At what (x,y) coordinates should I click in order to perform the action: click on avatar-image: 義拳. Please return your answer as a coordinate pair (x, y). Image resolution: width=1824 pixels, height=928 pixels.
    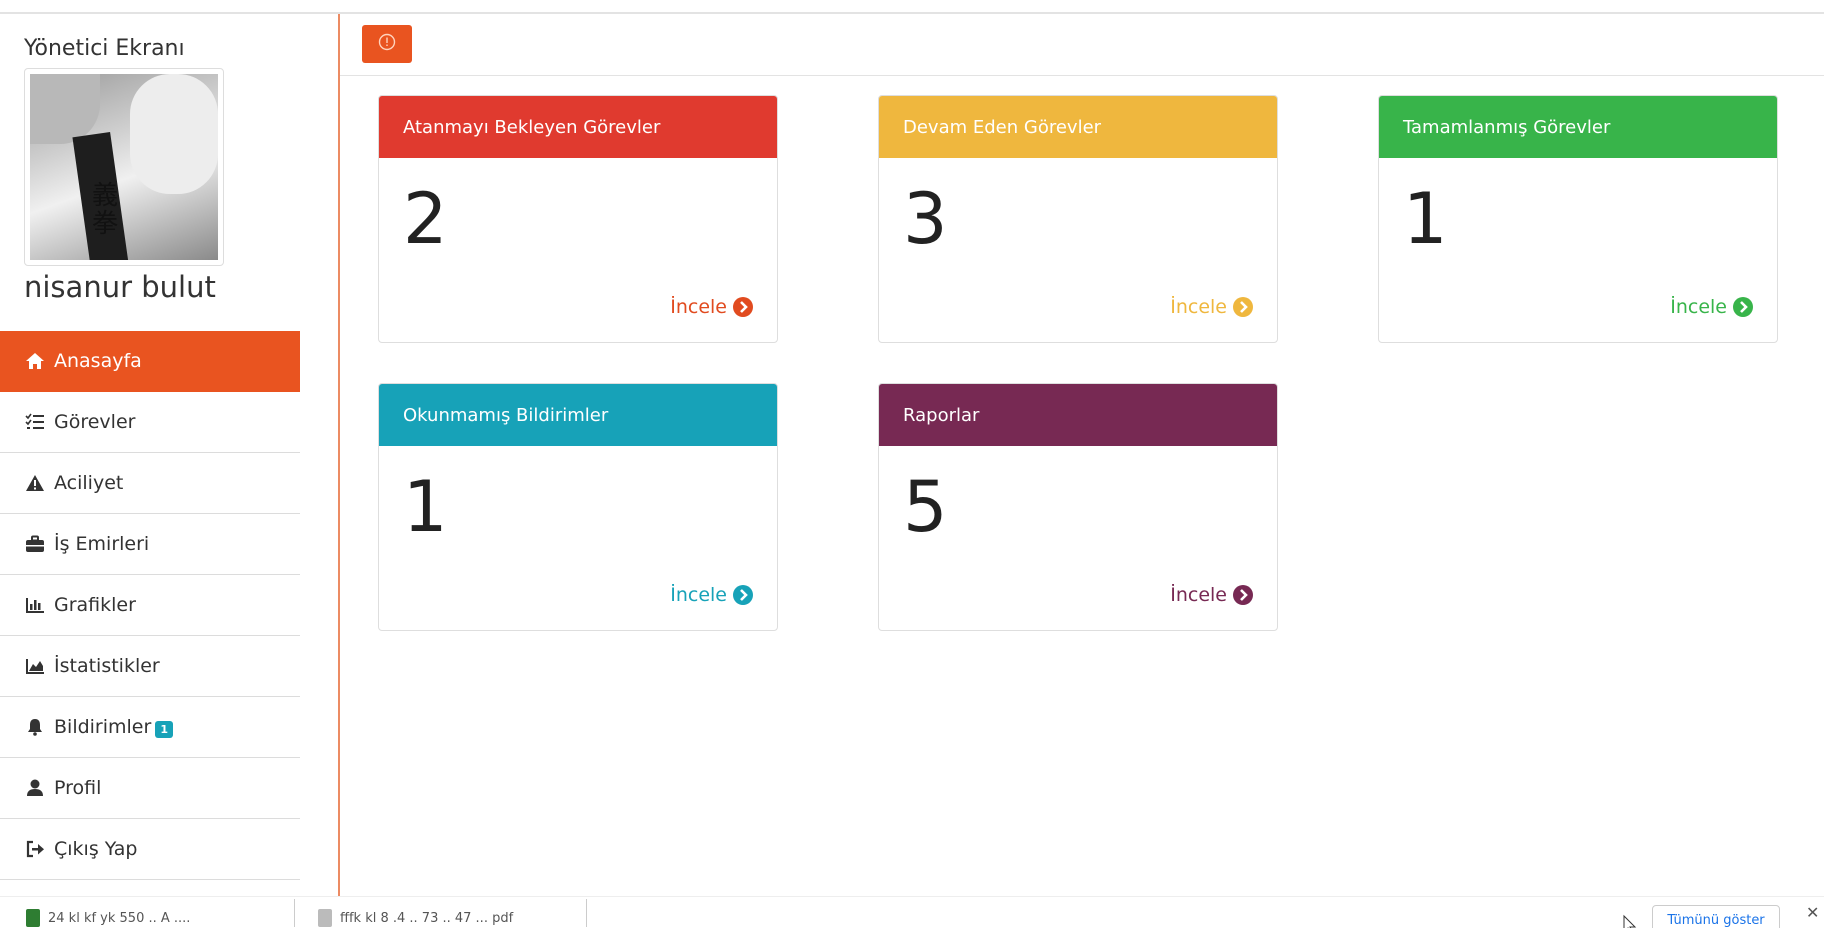
    Looking at the image, I should click on (124, 167).